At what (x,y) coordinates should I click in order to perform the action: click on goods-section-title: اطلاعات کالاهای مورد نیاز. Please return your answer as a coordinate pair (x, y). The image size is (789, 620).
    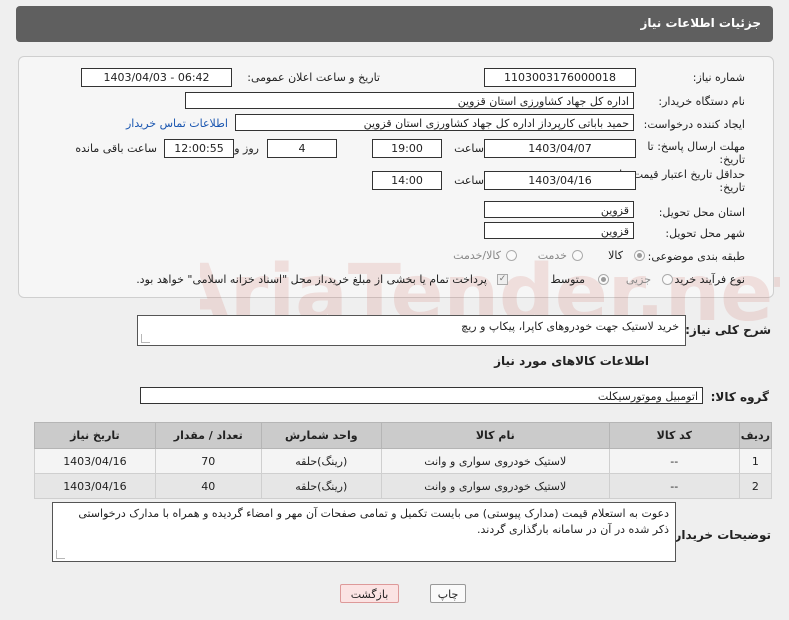
    Looking at the image, I should click on (571, 361).